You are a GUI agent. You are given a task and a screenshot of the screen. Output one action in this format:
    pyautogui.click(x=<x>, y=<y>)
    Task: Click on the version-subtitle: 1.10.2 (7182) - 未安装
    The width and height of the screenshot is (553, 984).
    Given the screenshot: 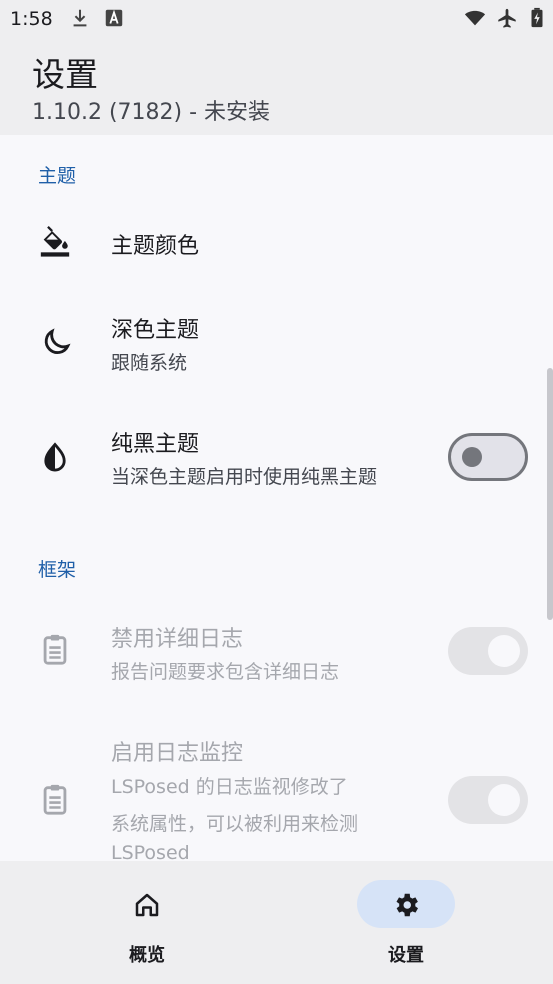 What is the action you would take?
    pyautogui.click(x=151, y=112)
    